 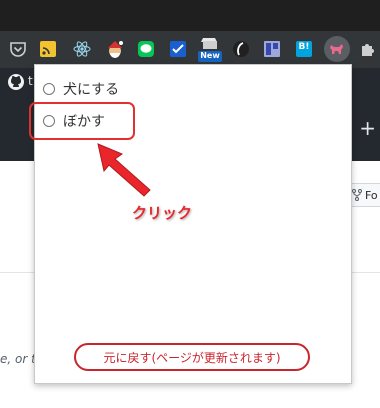 What do you see at coordinates (210, 49) in the screenshot?
I see `new-extension-icon: New` at bounding box center [210, 49].